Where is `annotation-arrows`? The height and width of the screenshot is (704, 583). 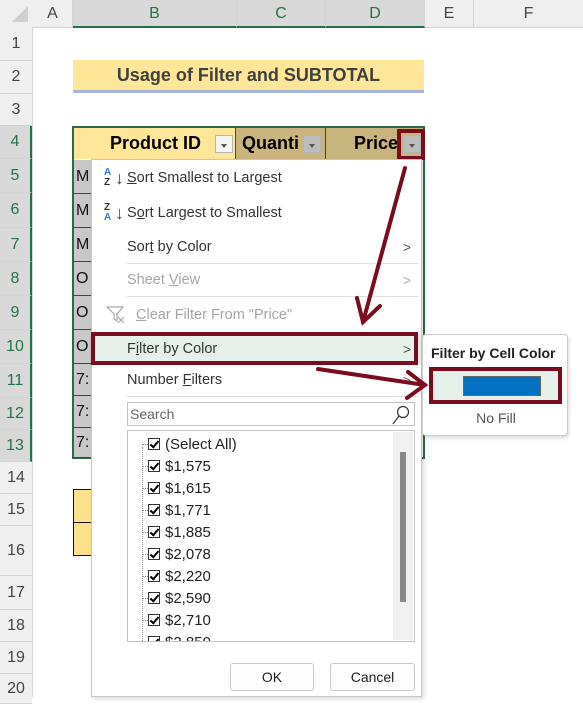 annotation-arrows is located at coordinates (372, 283).